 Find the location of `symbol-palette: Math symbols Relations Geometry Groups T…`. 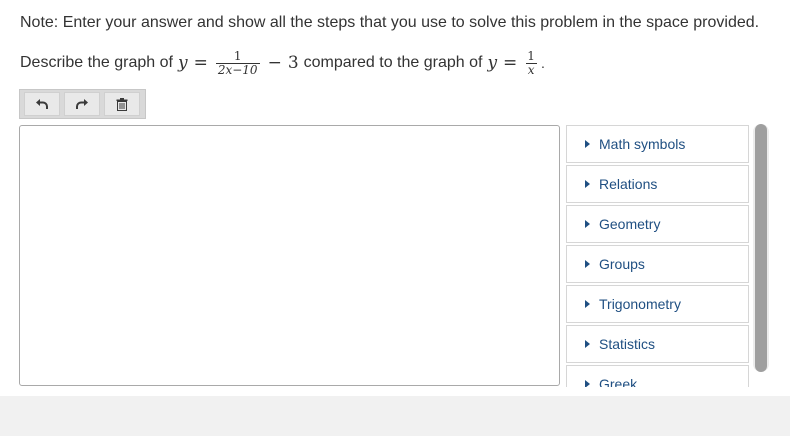

symbol-palette: Math symbols Relations Geometry Groups T… is located at coordinates (657, 256).